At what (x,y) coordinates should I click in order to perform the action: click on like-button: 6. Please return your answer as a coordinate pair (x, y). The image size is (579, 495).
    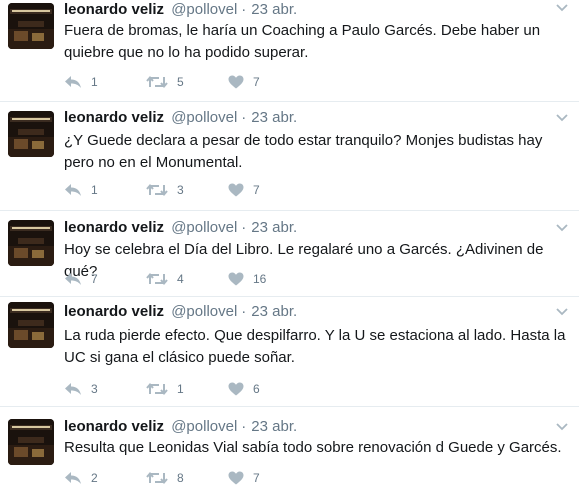
    Looking at the image, I should click on (244, 389).